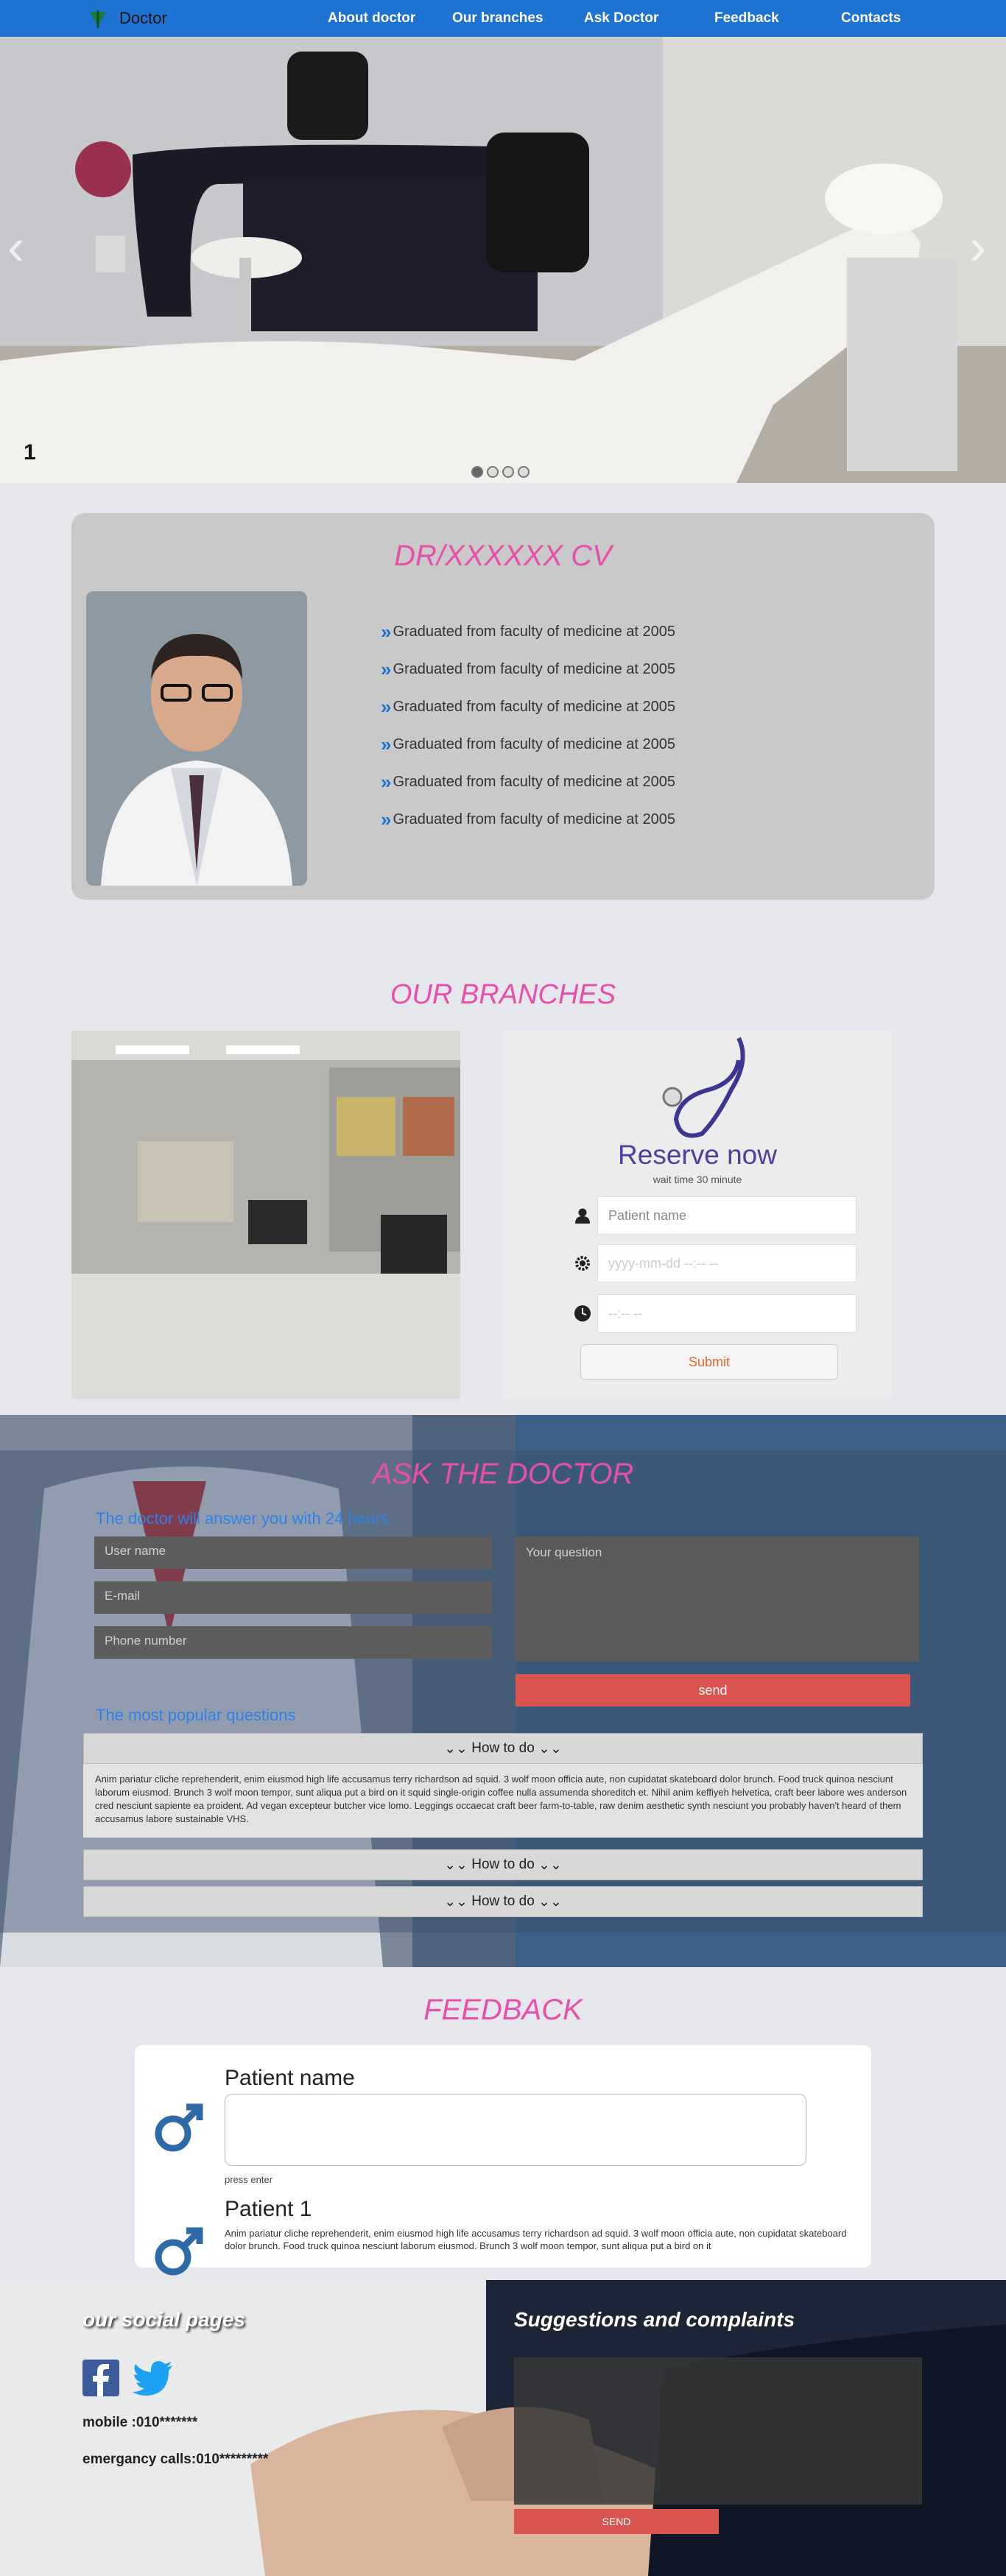 The width and height of the screenshot is (1006, 2576). I want to click on question-textarea: Your question, so click(717, 1599).